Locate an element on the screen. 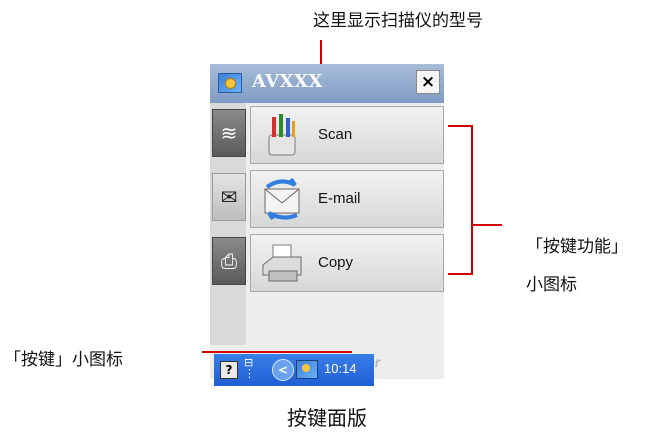  model-annotation: 这里显示扫描仪的型号 is located at coordinates (398, 21).